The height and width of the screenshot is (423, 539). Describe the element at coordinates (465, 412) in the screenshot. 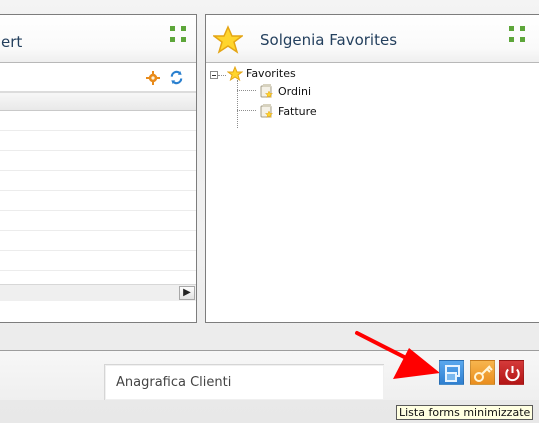

I see `tooltip: Lista forms minimizzate` at that location.